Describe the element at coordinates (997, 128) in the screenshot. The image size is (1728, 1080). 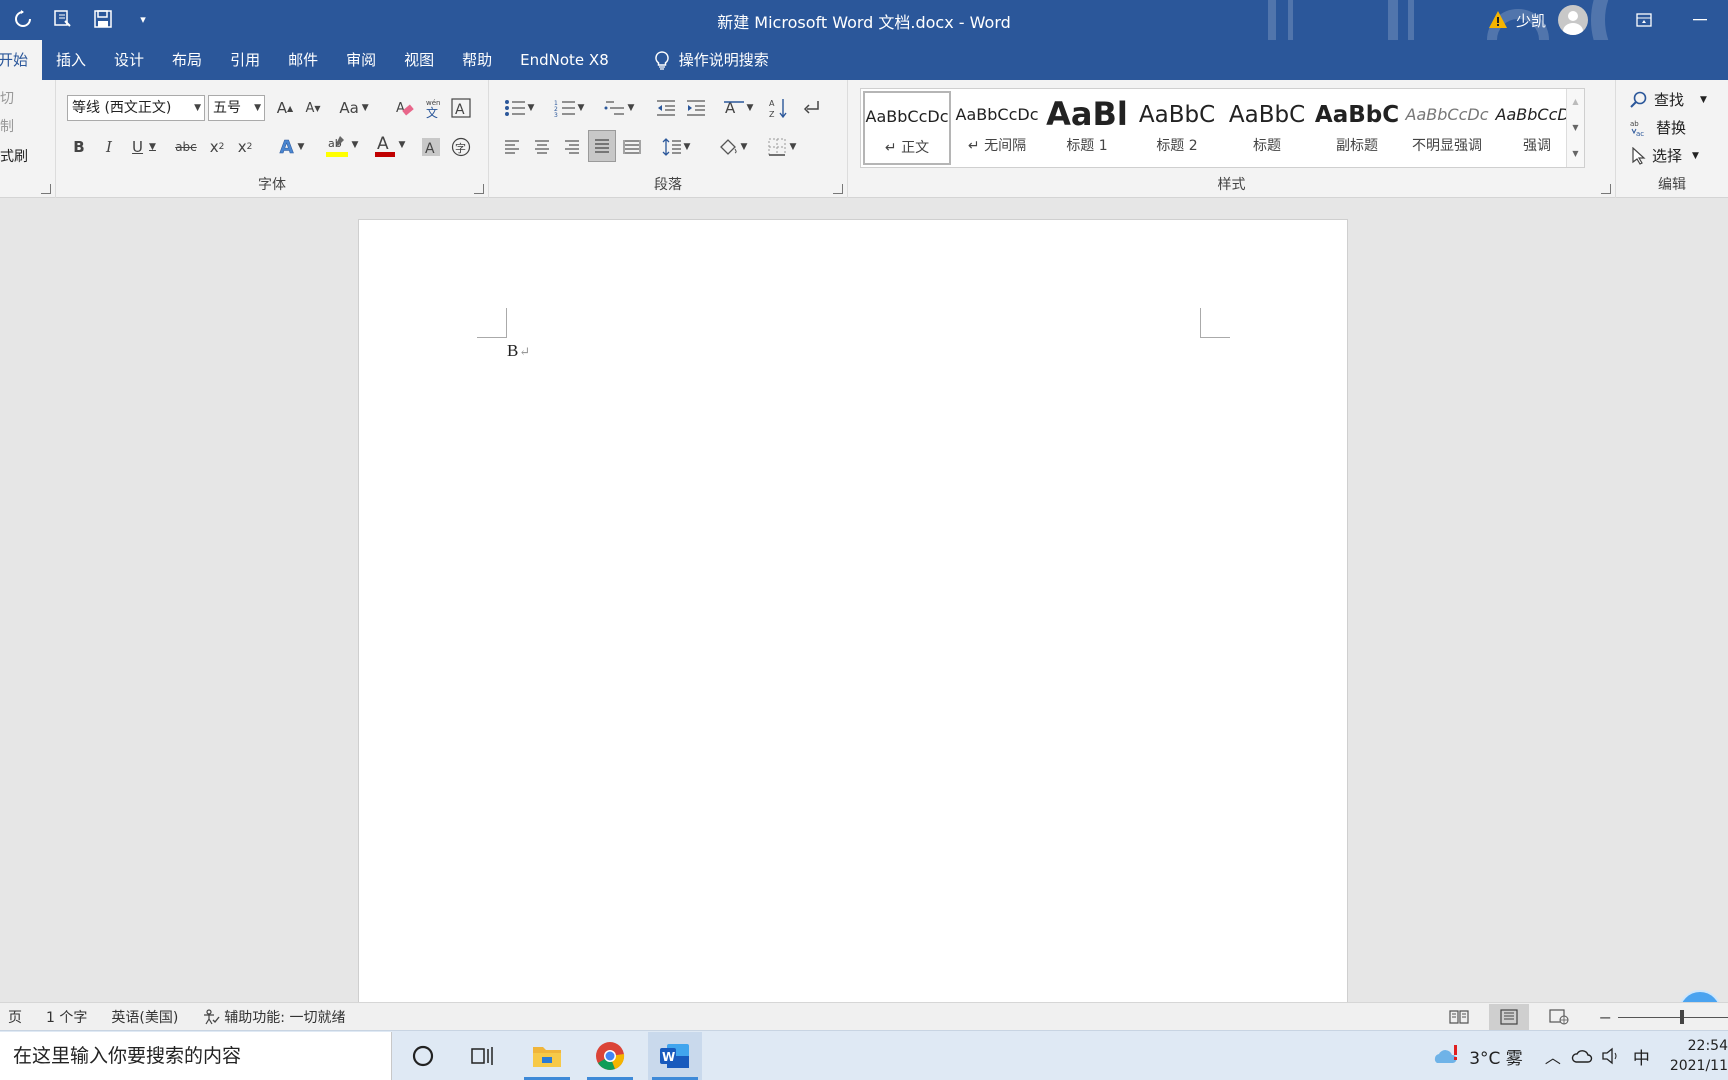
I see `style-no-spacing: AaBbCcDc ↵ 无间隔` at that location.